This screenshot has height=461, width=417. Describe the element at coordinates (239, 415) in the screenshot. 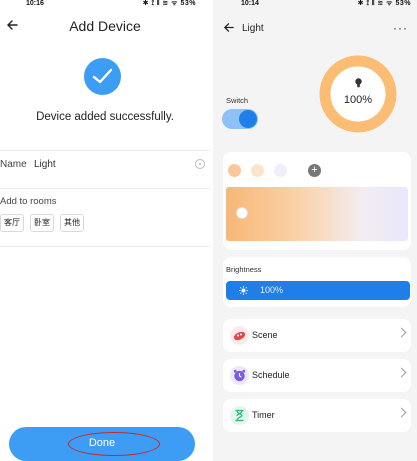

I see `timer-icon` at that location.